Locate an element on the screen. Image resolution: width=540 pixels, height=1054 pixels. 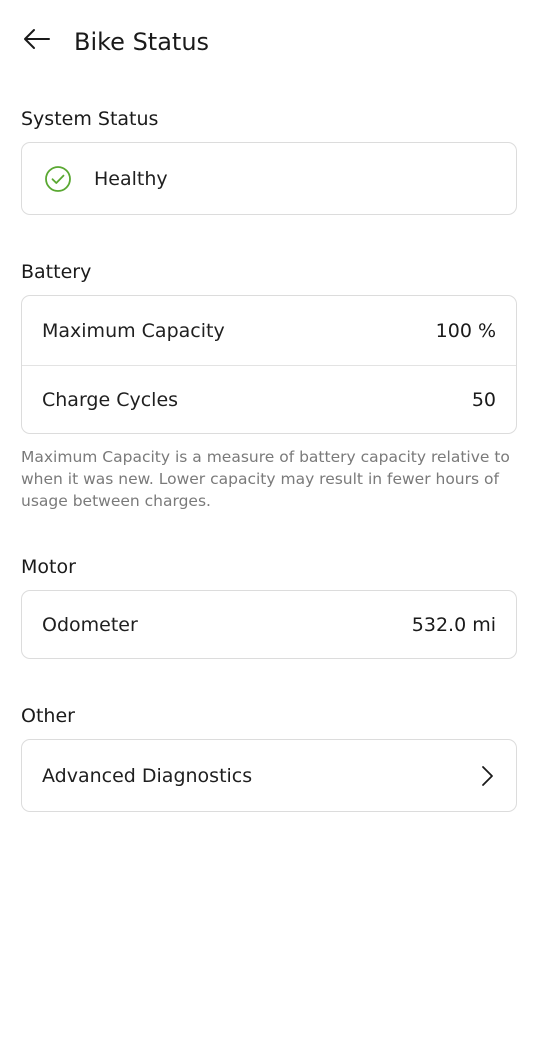
status-label: Healthy is located at coordinates (131, 178).